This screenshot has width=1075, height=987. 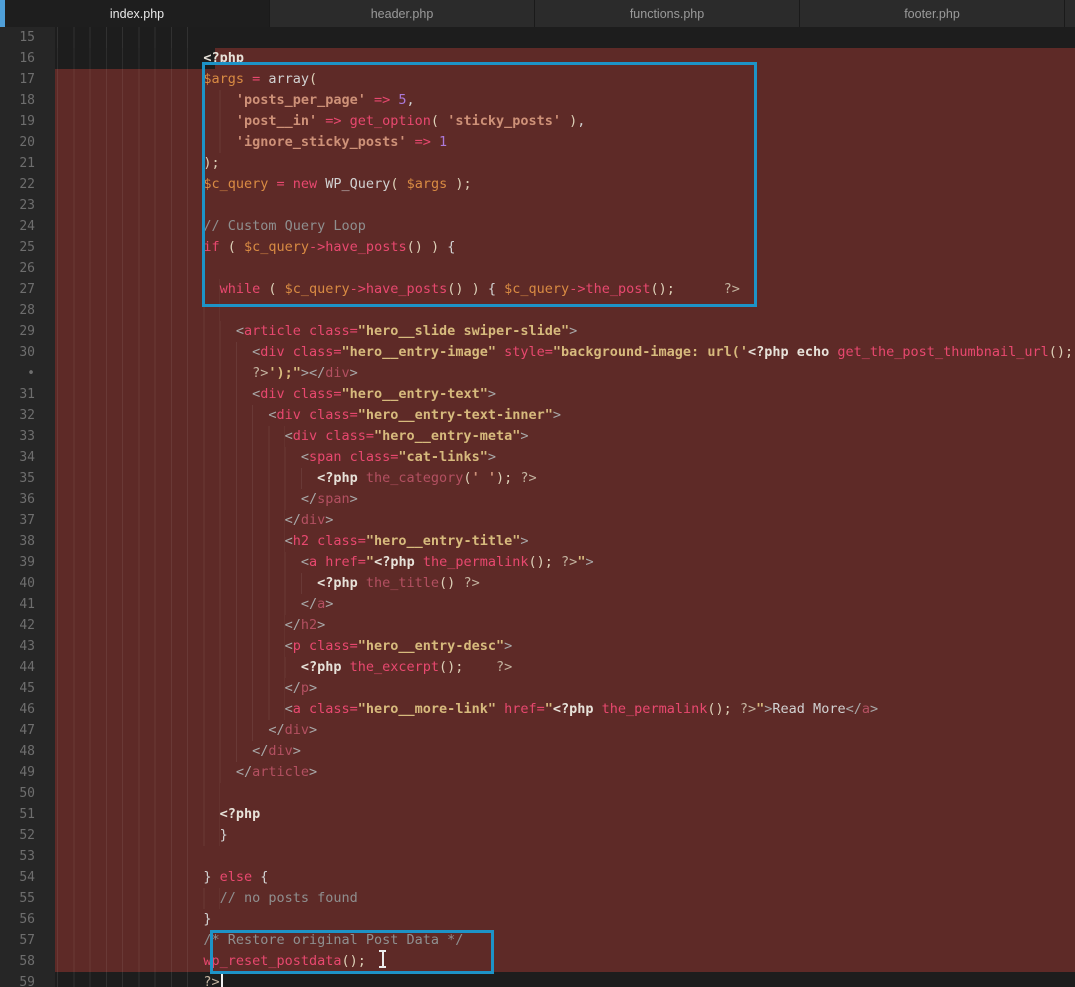 I want to click on code-line-text: </a>, so click(x=317, y=604).